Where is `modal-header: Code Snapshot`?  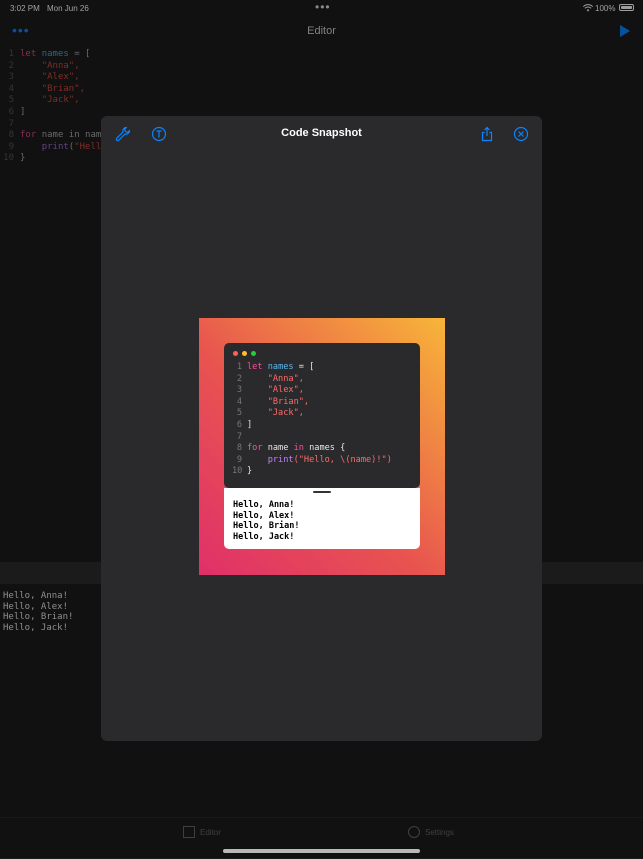 modal-header: Code Snapshot is located at coordinates (321, 135).